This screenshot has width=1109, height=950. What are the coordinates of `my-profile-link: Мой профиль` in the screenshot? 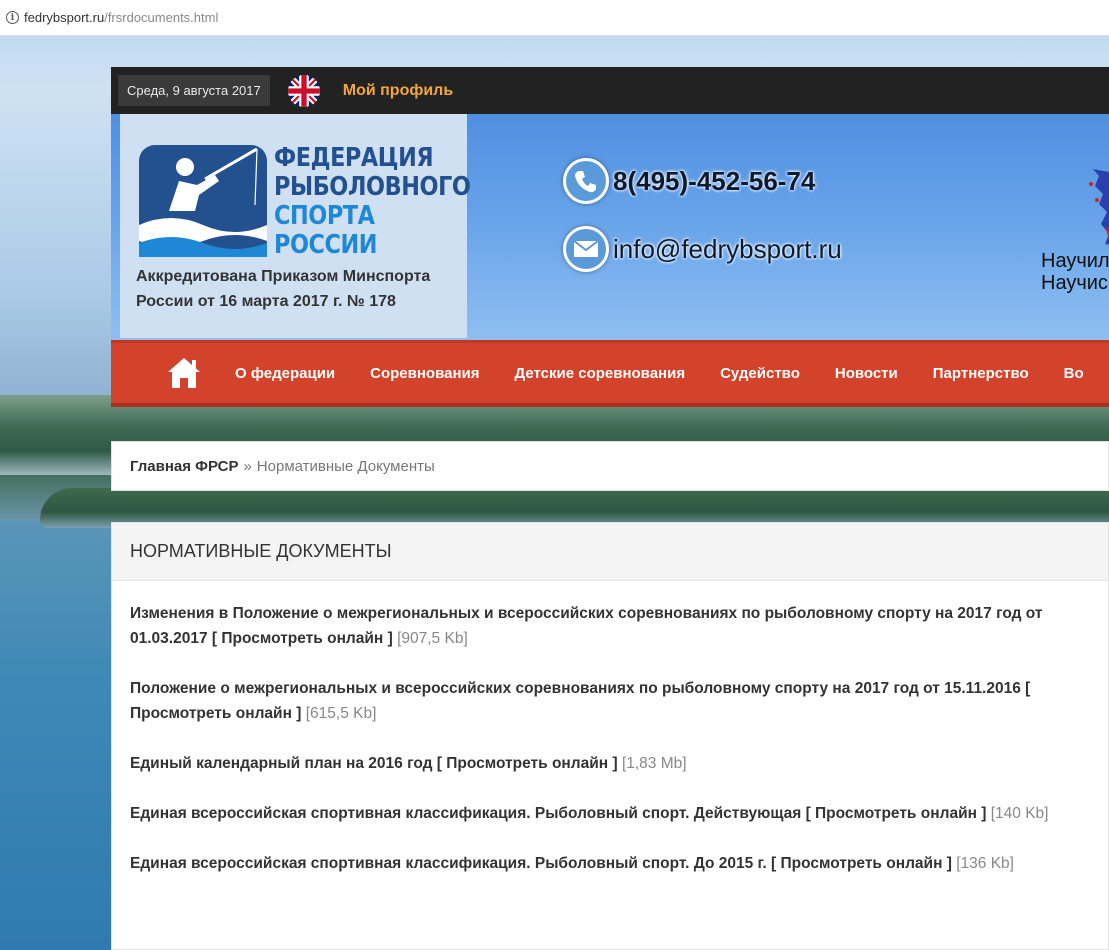 It's located at (398, 91).